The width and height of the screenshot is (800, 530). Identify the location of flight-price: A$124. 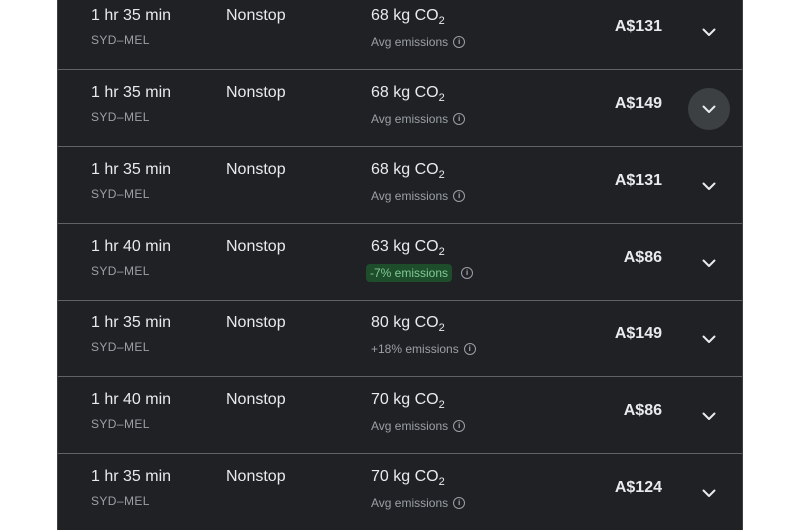
(638, 487).